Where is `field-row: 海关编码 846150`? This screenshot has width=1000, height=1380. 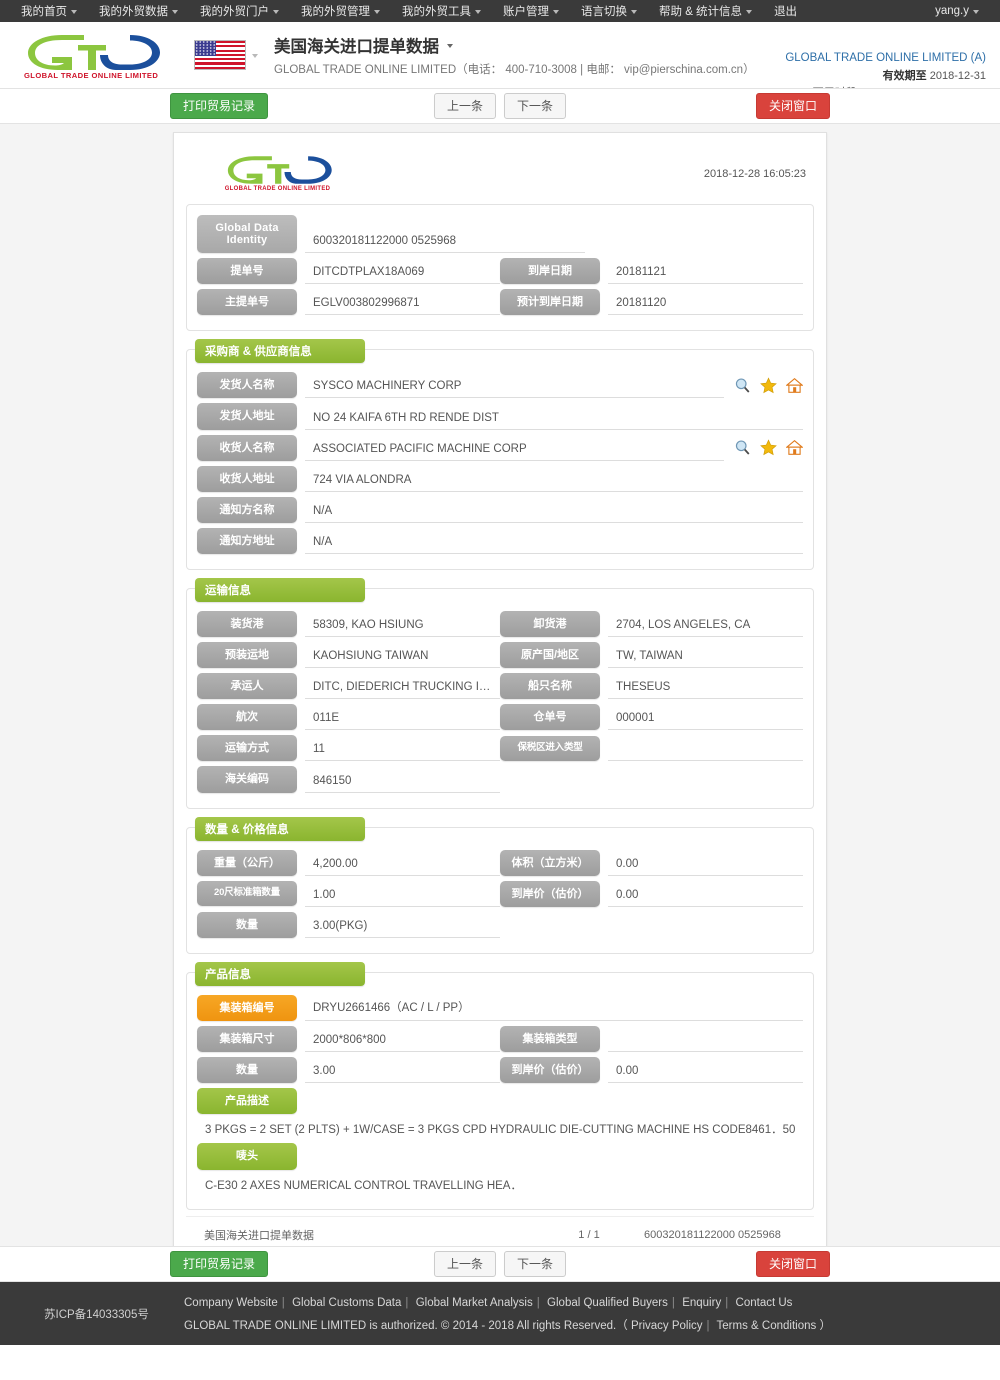 field-row: 海关编码 846150 is located at coordinates (500, 779).